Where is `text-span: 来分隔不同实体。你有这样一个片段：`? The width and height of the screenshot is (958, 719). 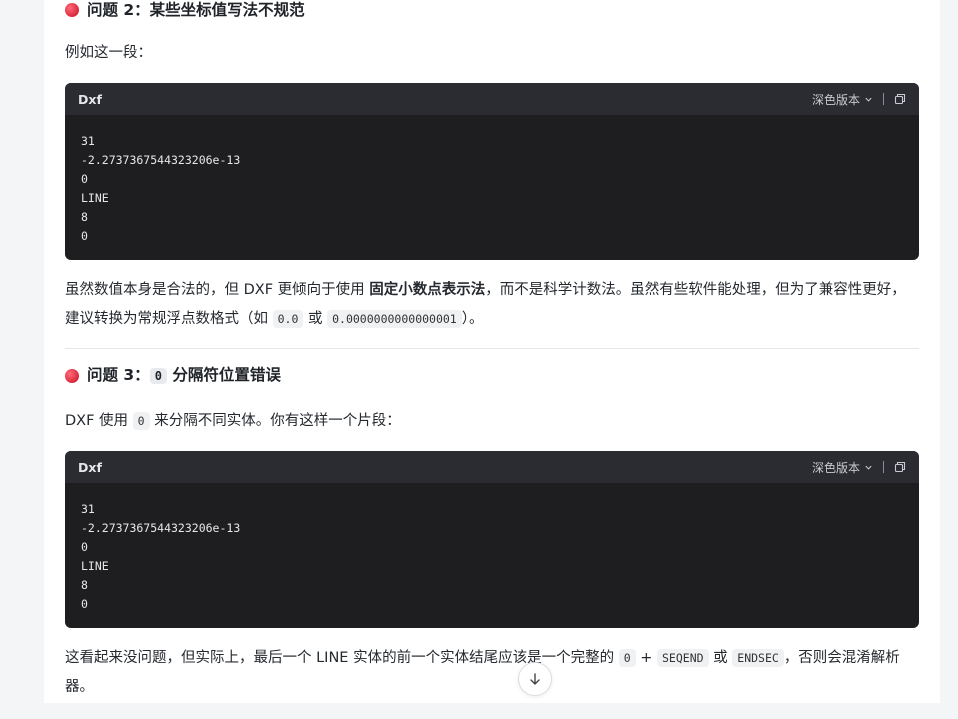 text-span: 来分隔不同实体。你有这样一个片段： is located at coordinates (275, 421).